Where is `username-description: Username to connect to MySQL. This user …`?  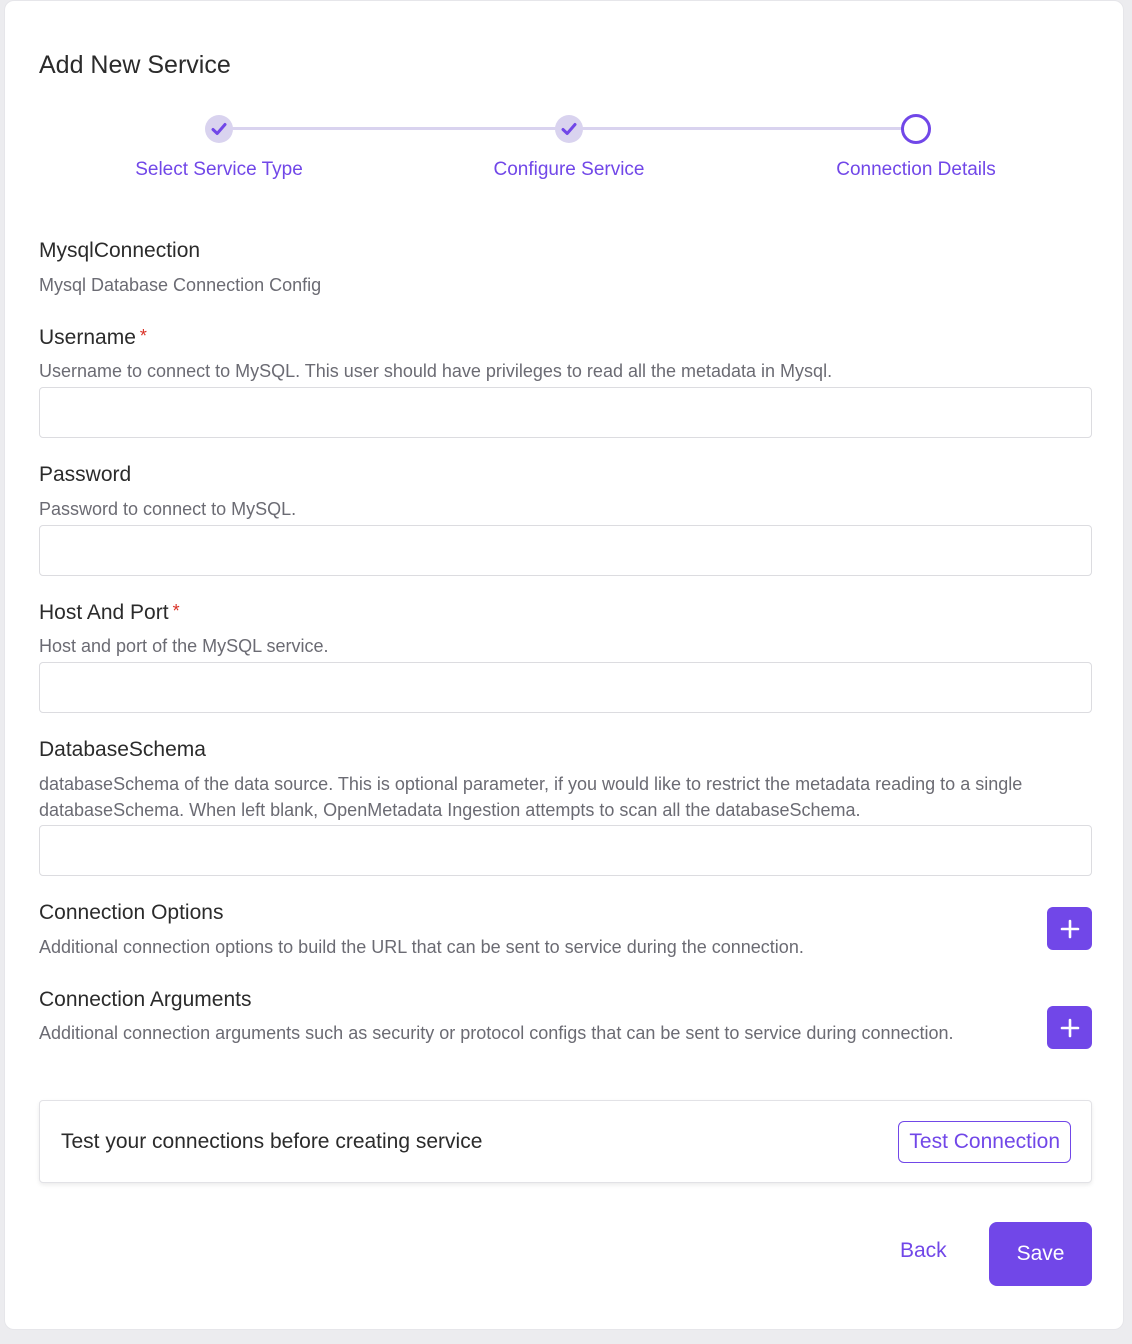
username-description: Username to connect to MySQL. This user … is located at coordinates (436, 371).